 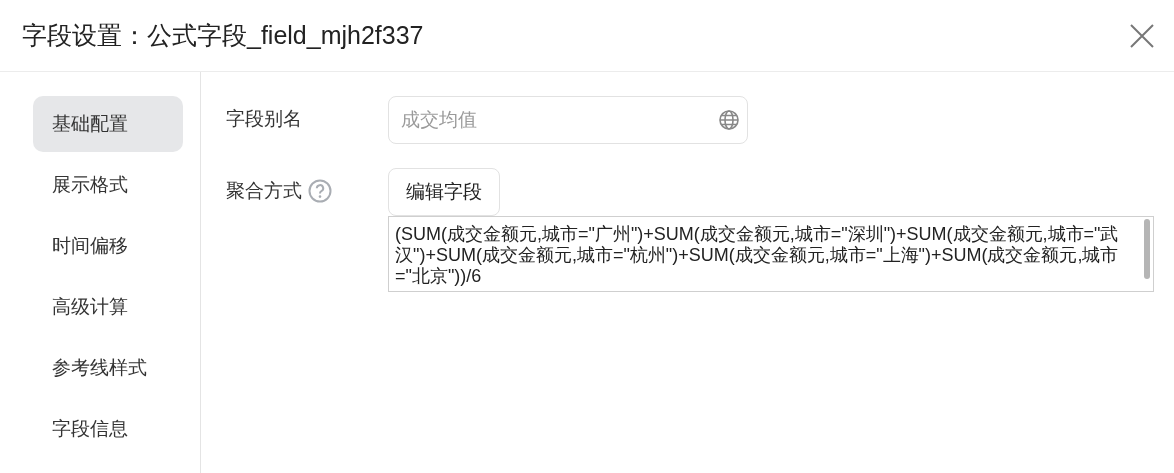 I want to click on formula-field: (SUM(成交金额元,城市="广州")+SUM(成交金额元,城市="深圳")+SUM(成交金额元,城市="武汉")+SUM(成交金额元,城市="杭州")+SUM(成交金额元,城市="上海")+SUM(成交金额元,城市="北京"))/6, so click(x=771, y=254).